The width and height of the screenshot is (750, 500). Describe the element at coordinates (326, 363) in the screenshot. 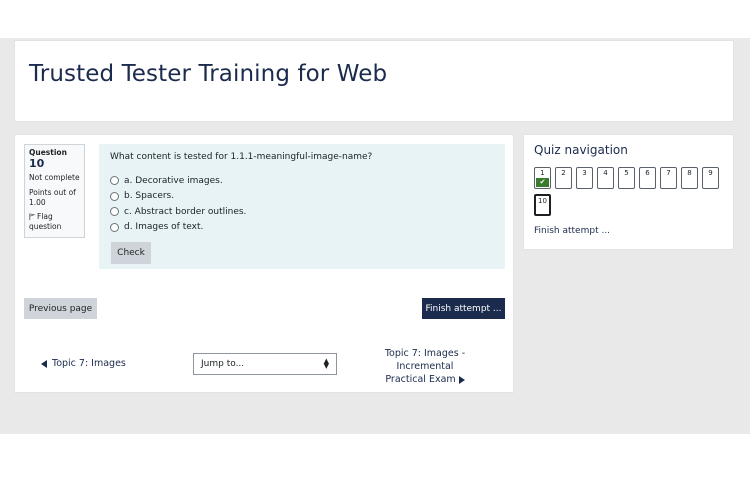

I see `select-arrows-icon: ▲ ▼` at that location.